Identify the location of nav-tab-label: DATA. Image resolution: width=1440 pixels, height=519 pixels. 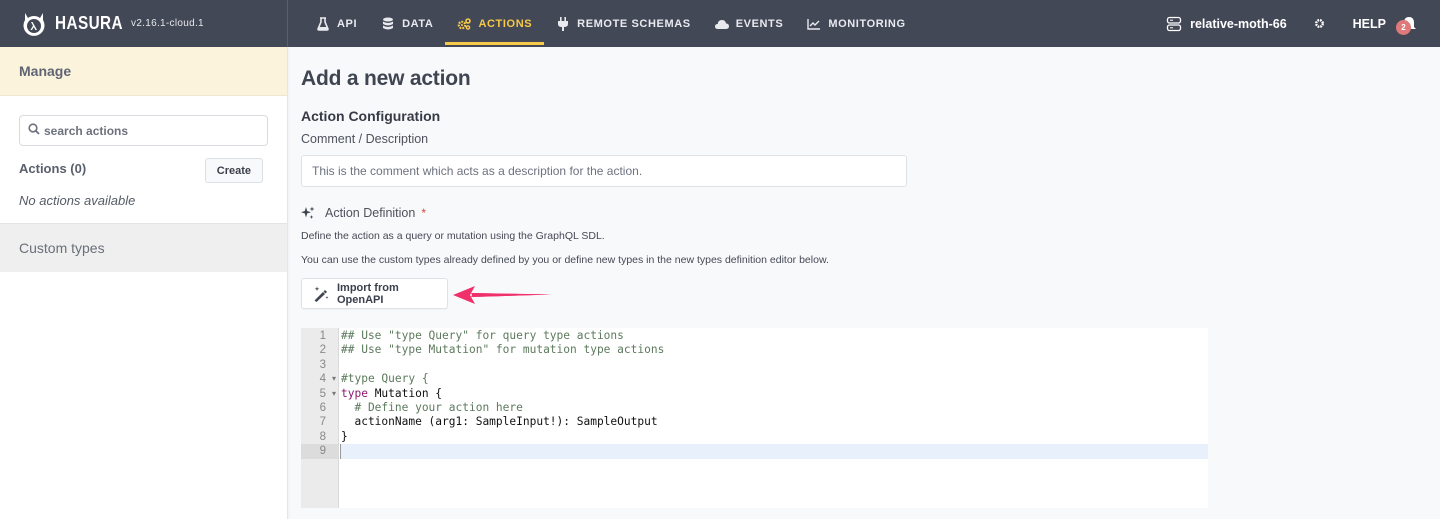
(418, 23).